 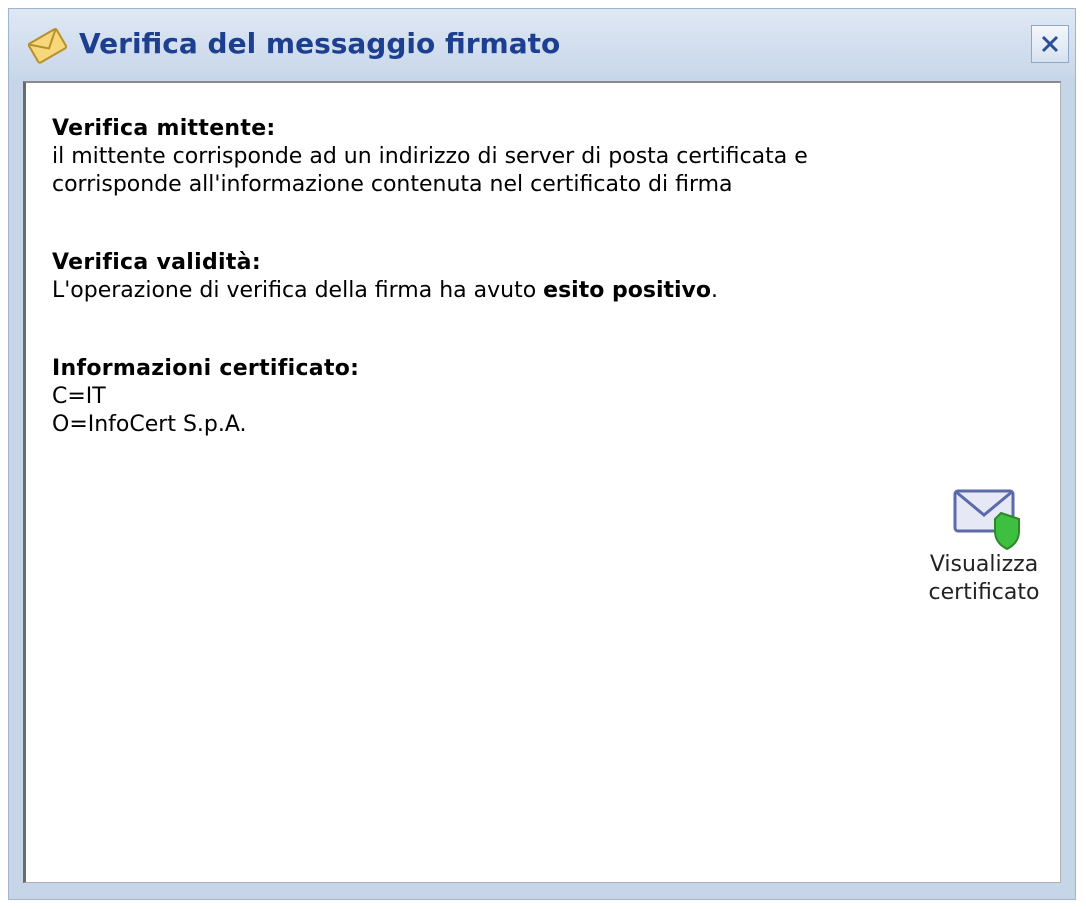 What do you see at coordinates (984, 564) in the screenshot?
I see `view-certificate-label-line1: Visualizza` at bounding box center [984, 564].